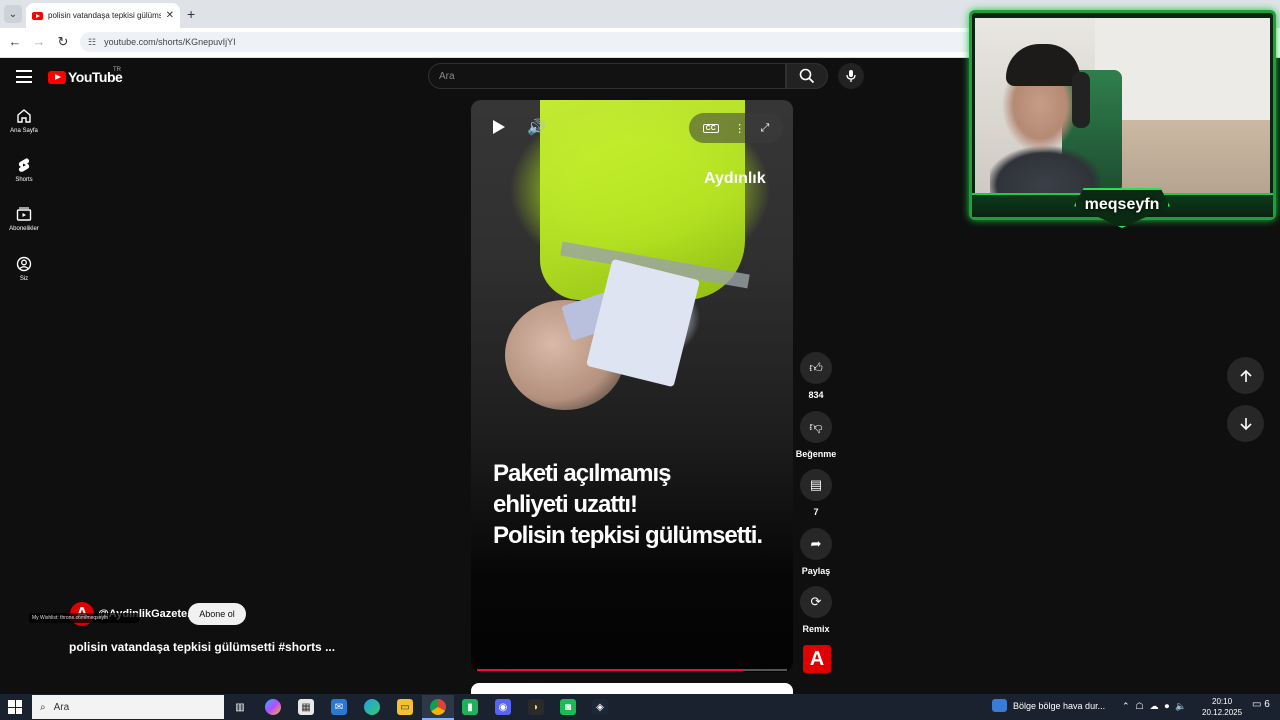 The width and height of the screenshot is (1280, 720). I want to click on player-controls-pill: CC ⋮ ⤢, so click(736, 128).